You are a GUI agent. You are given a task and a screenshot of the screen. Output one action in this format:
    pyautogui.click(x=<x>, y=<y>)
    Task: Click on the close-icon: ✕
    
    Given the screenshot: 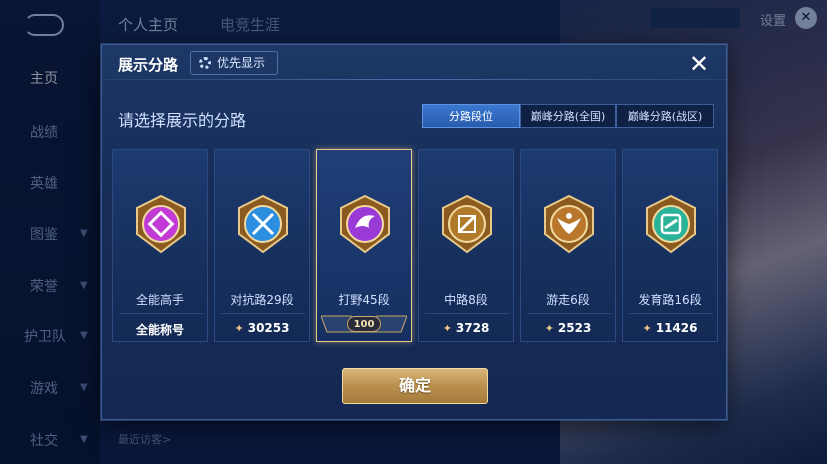 What is the action you would take?
    pyautogui.click(x=699, y=64)
    